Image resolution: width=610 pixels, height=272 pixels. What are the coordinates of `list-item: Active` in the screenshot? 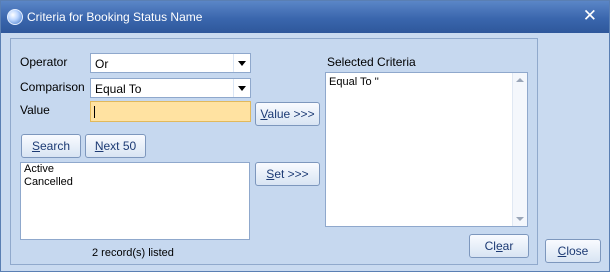 It's located at (135, 169).